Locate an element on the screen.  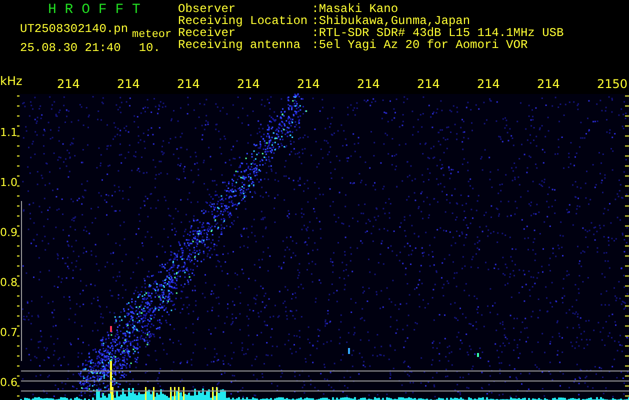
axis-label: 1.0 is located at coordinates (9, 182).